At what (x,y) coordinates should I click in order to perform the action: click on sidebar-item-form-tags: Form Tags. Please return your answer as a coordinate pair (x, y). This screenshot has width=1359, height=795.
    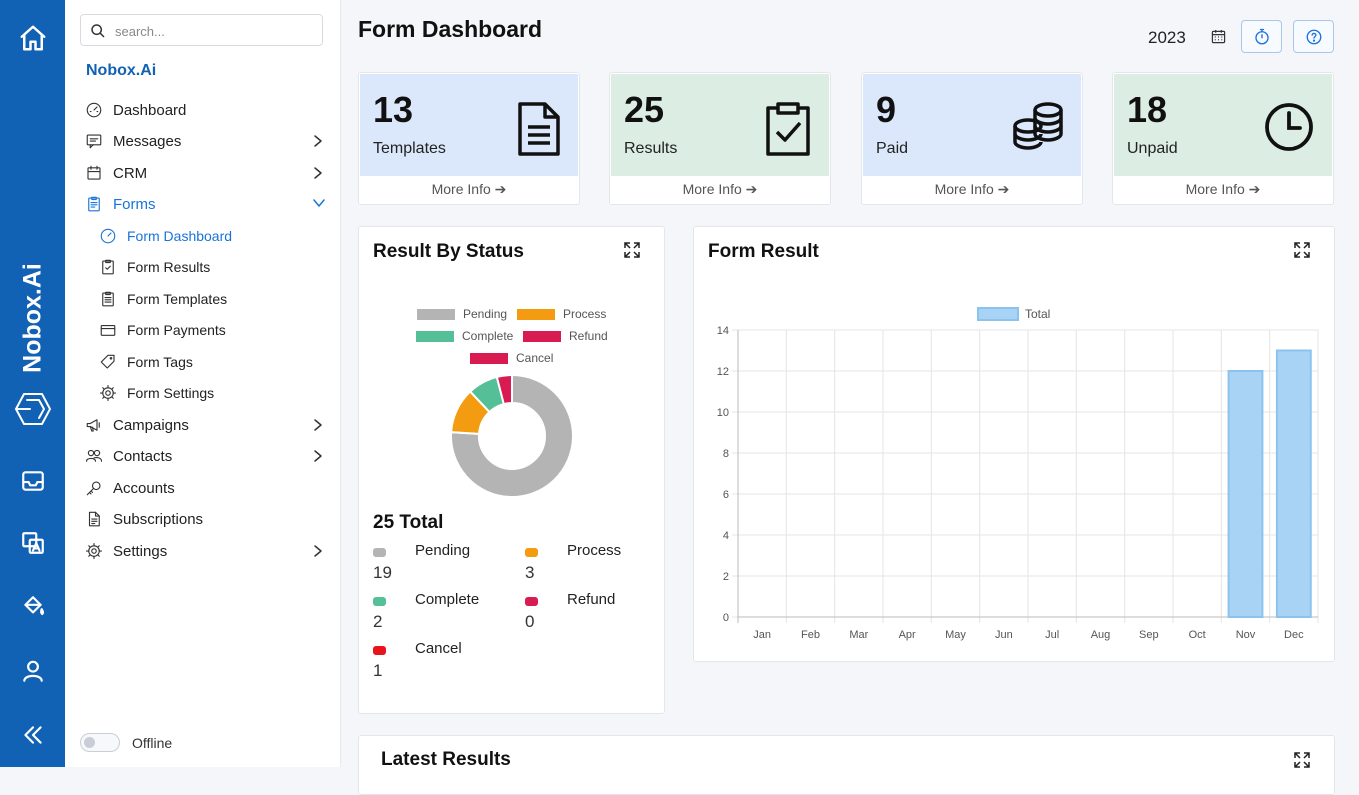
    Looking at the image, I should click on (202, 362).